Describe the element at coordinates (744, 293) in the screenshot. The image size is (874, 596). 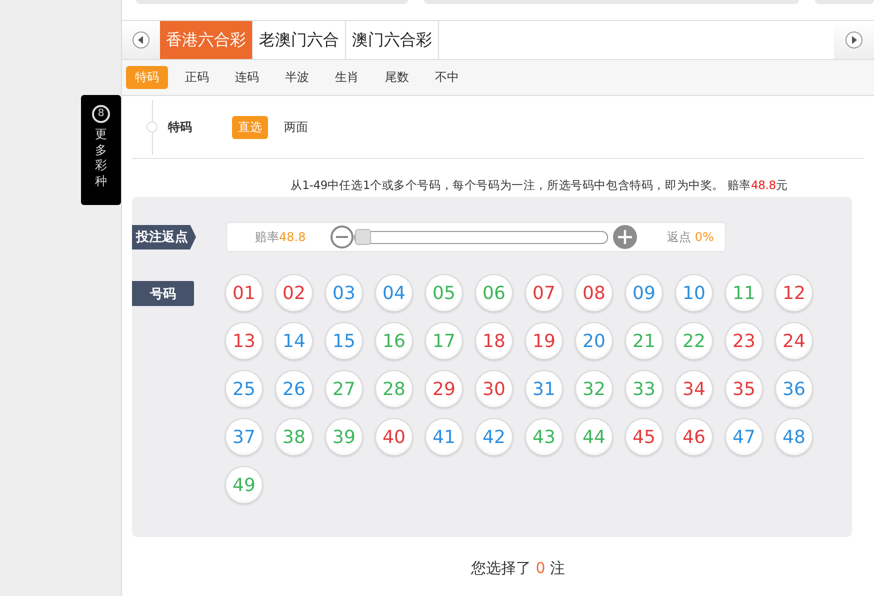
I see `number-ball: 11` at that location.